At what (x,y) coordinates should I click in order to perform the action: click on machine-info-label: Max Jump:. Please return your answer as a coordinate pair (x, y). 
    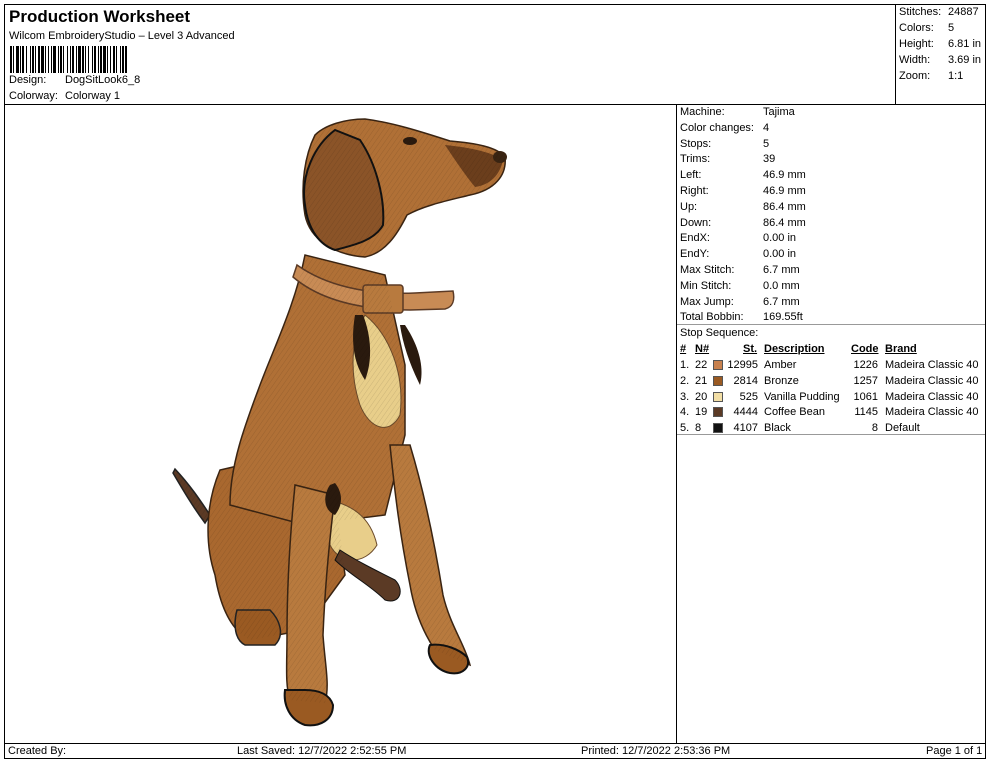
    Looking at the image, I should click on (707, 301).